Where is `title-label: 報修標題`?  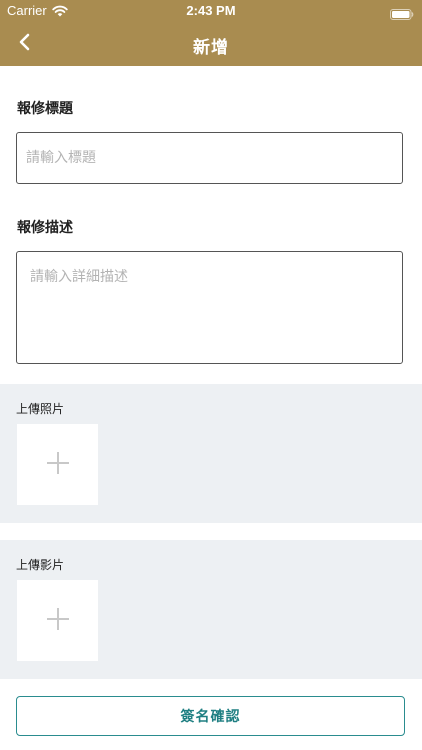
title-label: 報修標題 is located at coordinates (45, 109).